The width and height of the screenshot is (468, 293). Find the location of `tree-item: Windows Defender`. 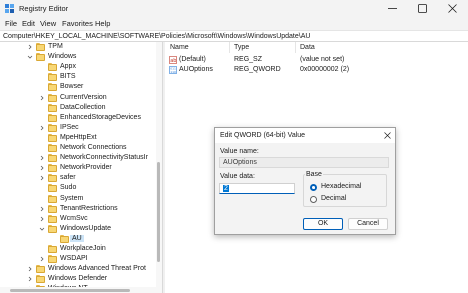

tree-item: Windows Defender is located at coordinates (78, 279).